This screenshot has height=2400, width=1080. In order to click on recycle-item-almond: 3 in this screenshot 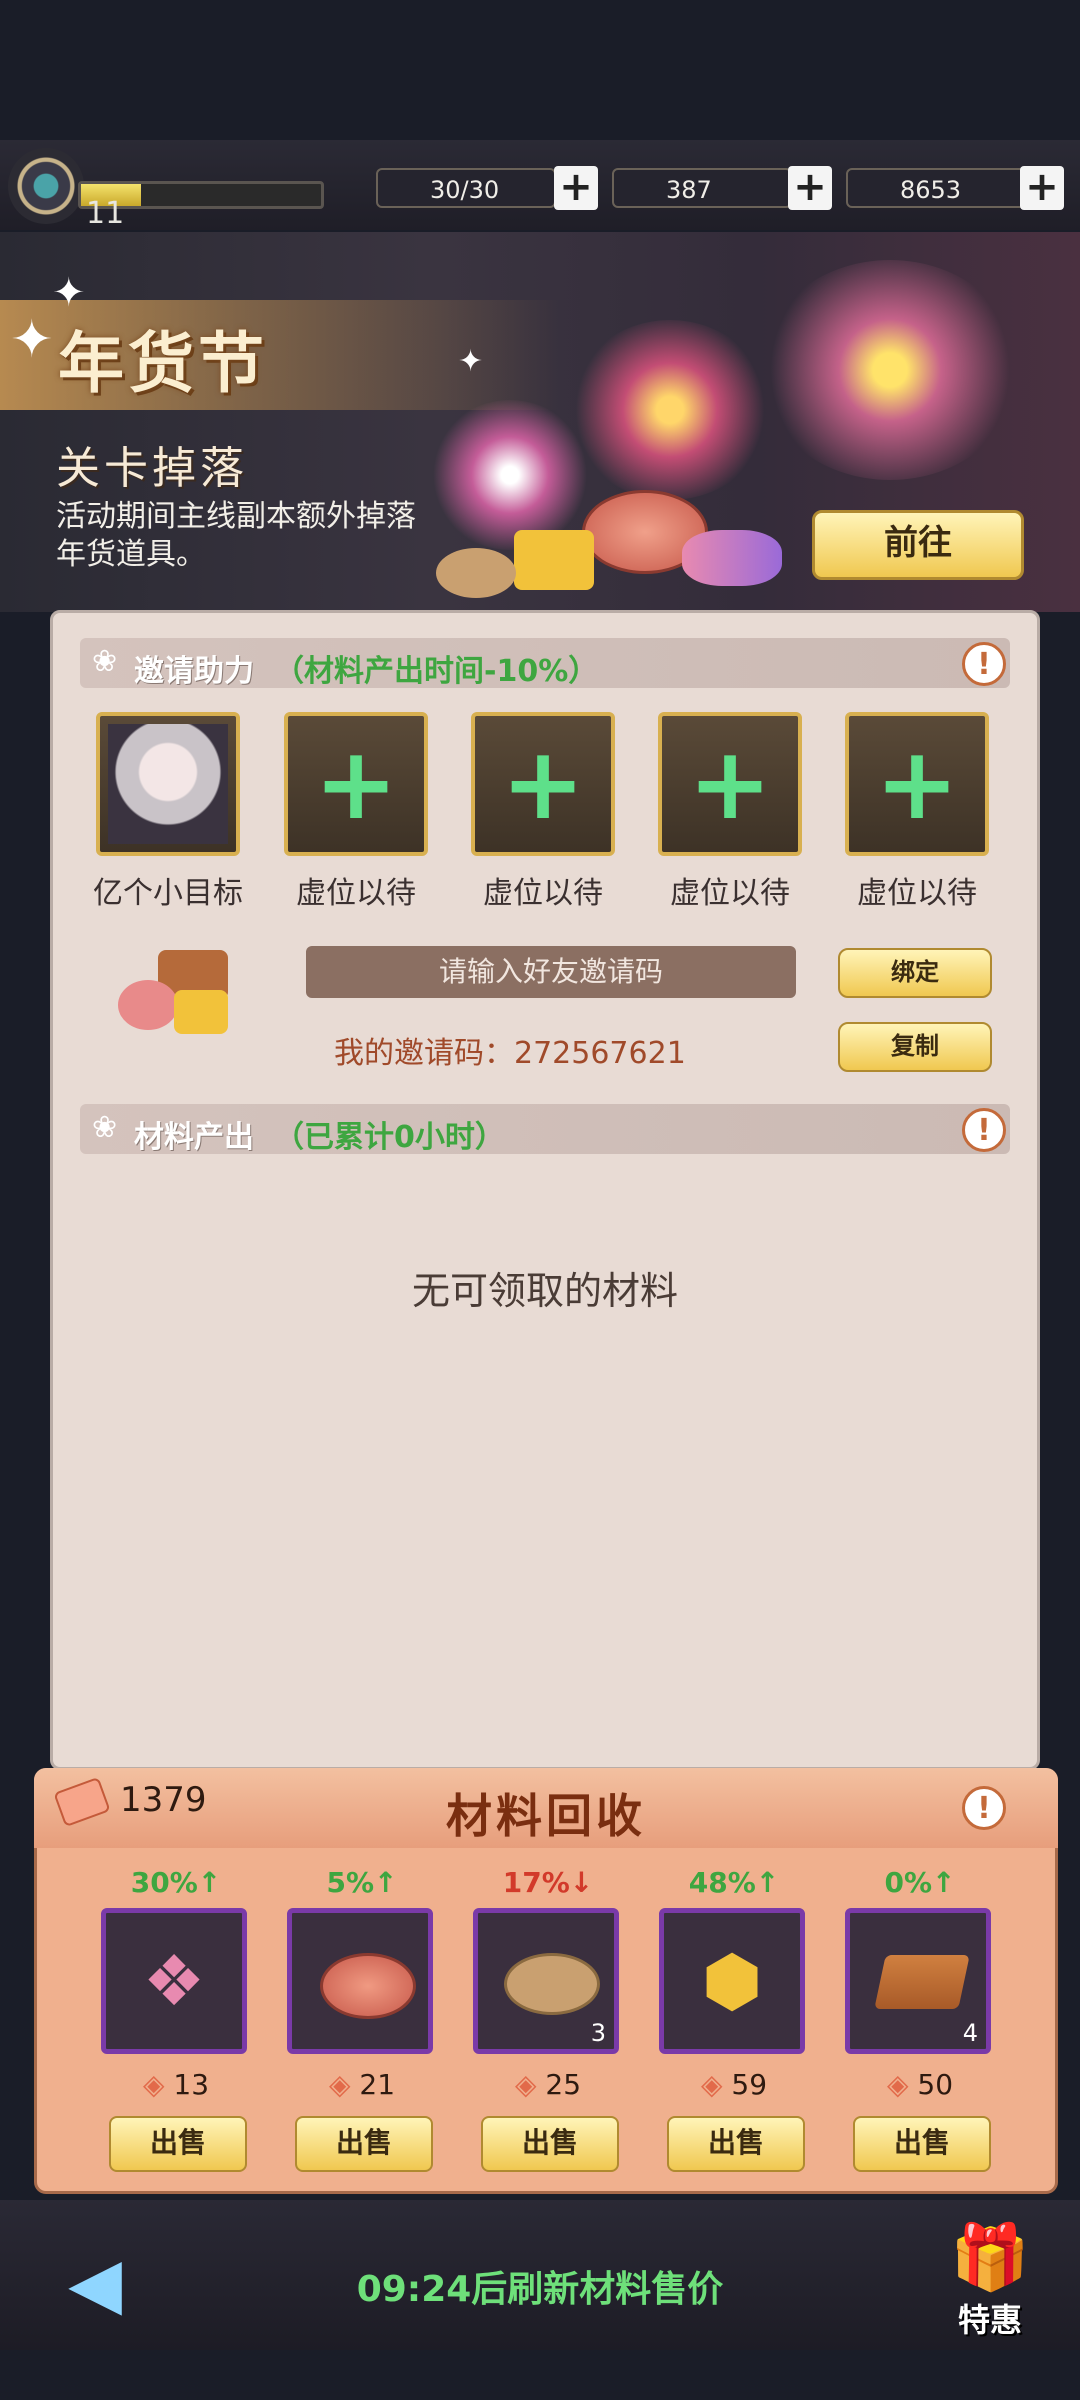, I will do `click(546, 1981)`.